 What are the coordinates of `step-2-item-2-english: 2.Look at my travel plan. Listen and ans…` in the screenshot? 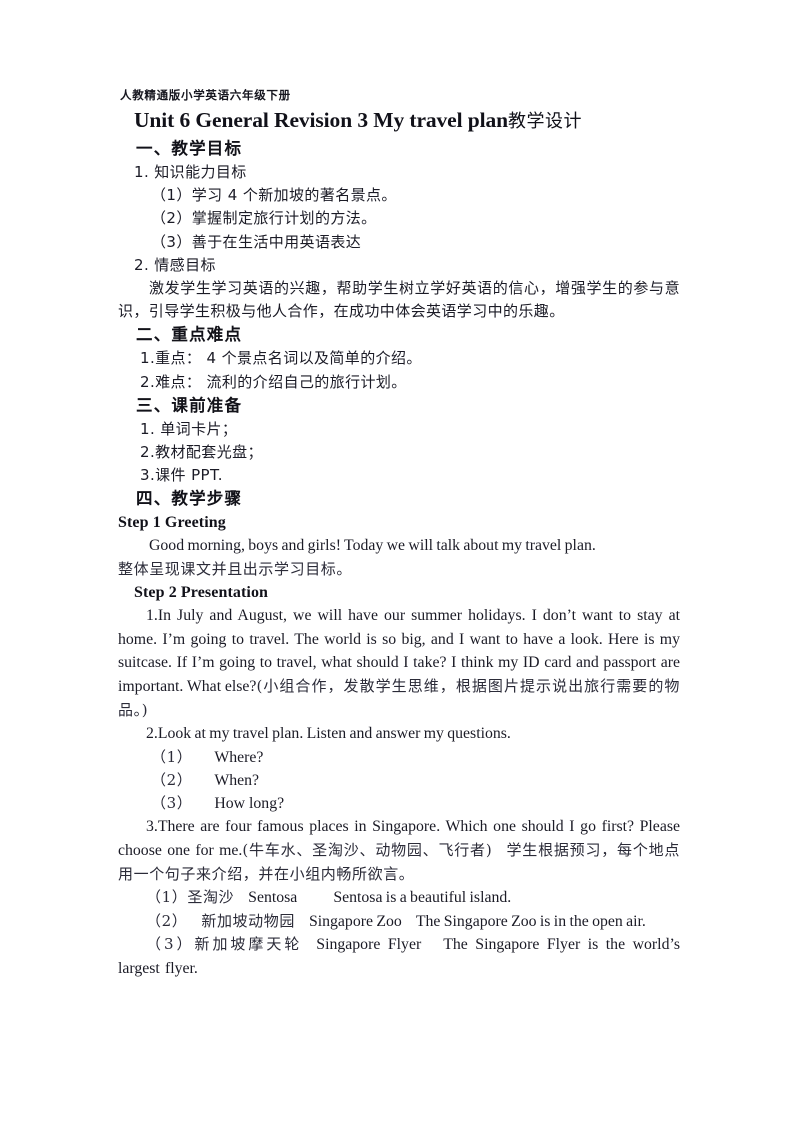 It's located at (328, 734).